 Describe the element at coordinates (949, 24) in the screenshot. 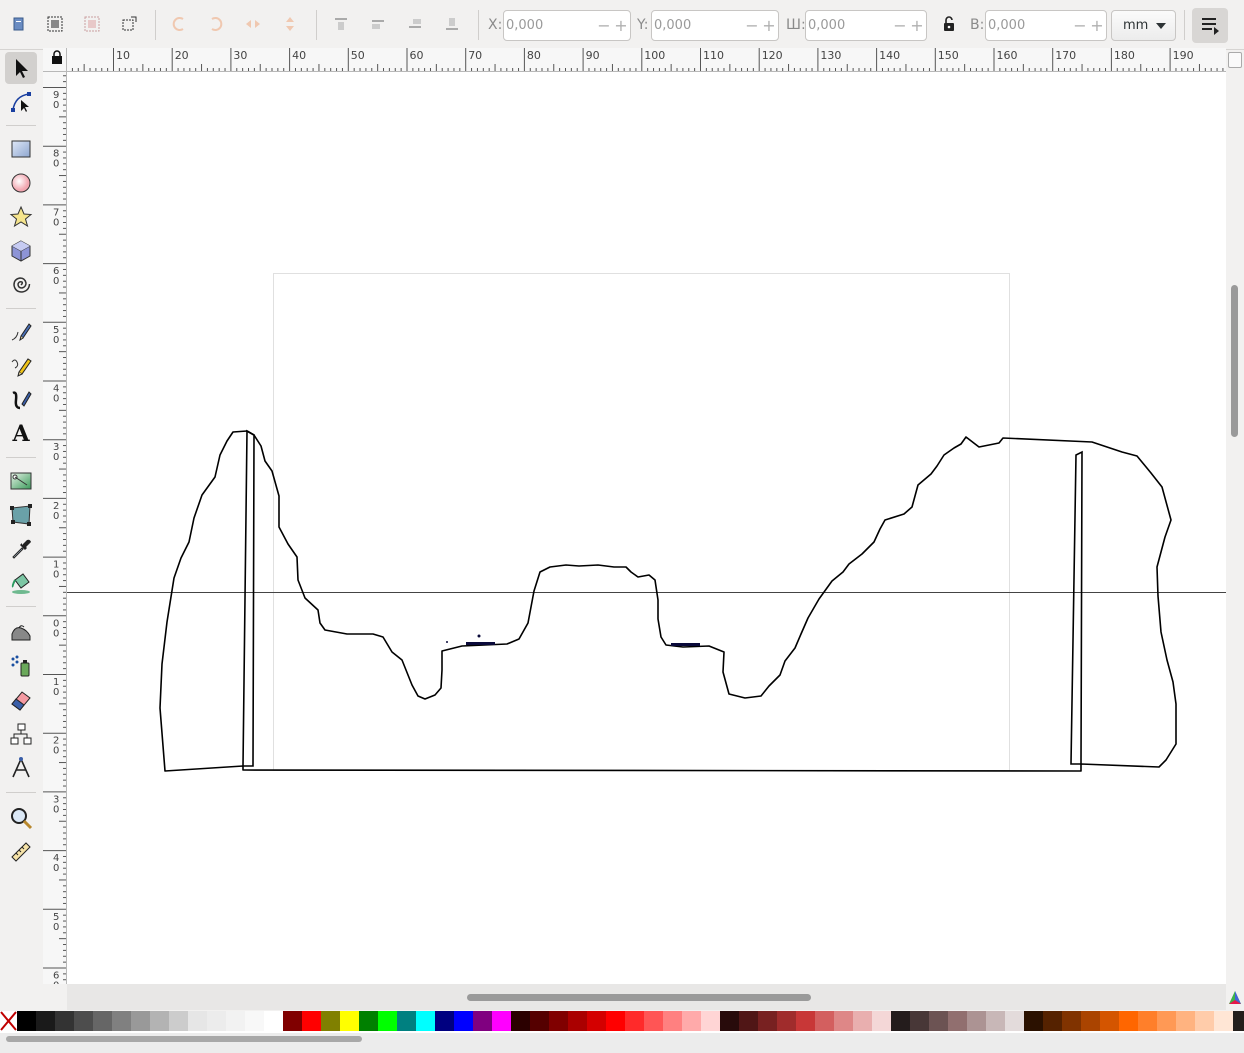

I see `lock-proportions-icon` at that location.